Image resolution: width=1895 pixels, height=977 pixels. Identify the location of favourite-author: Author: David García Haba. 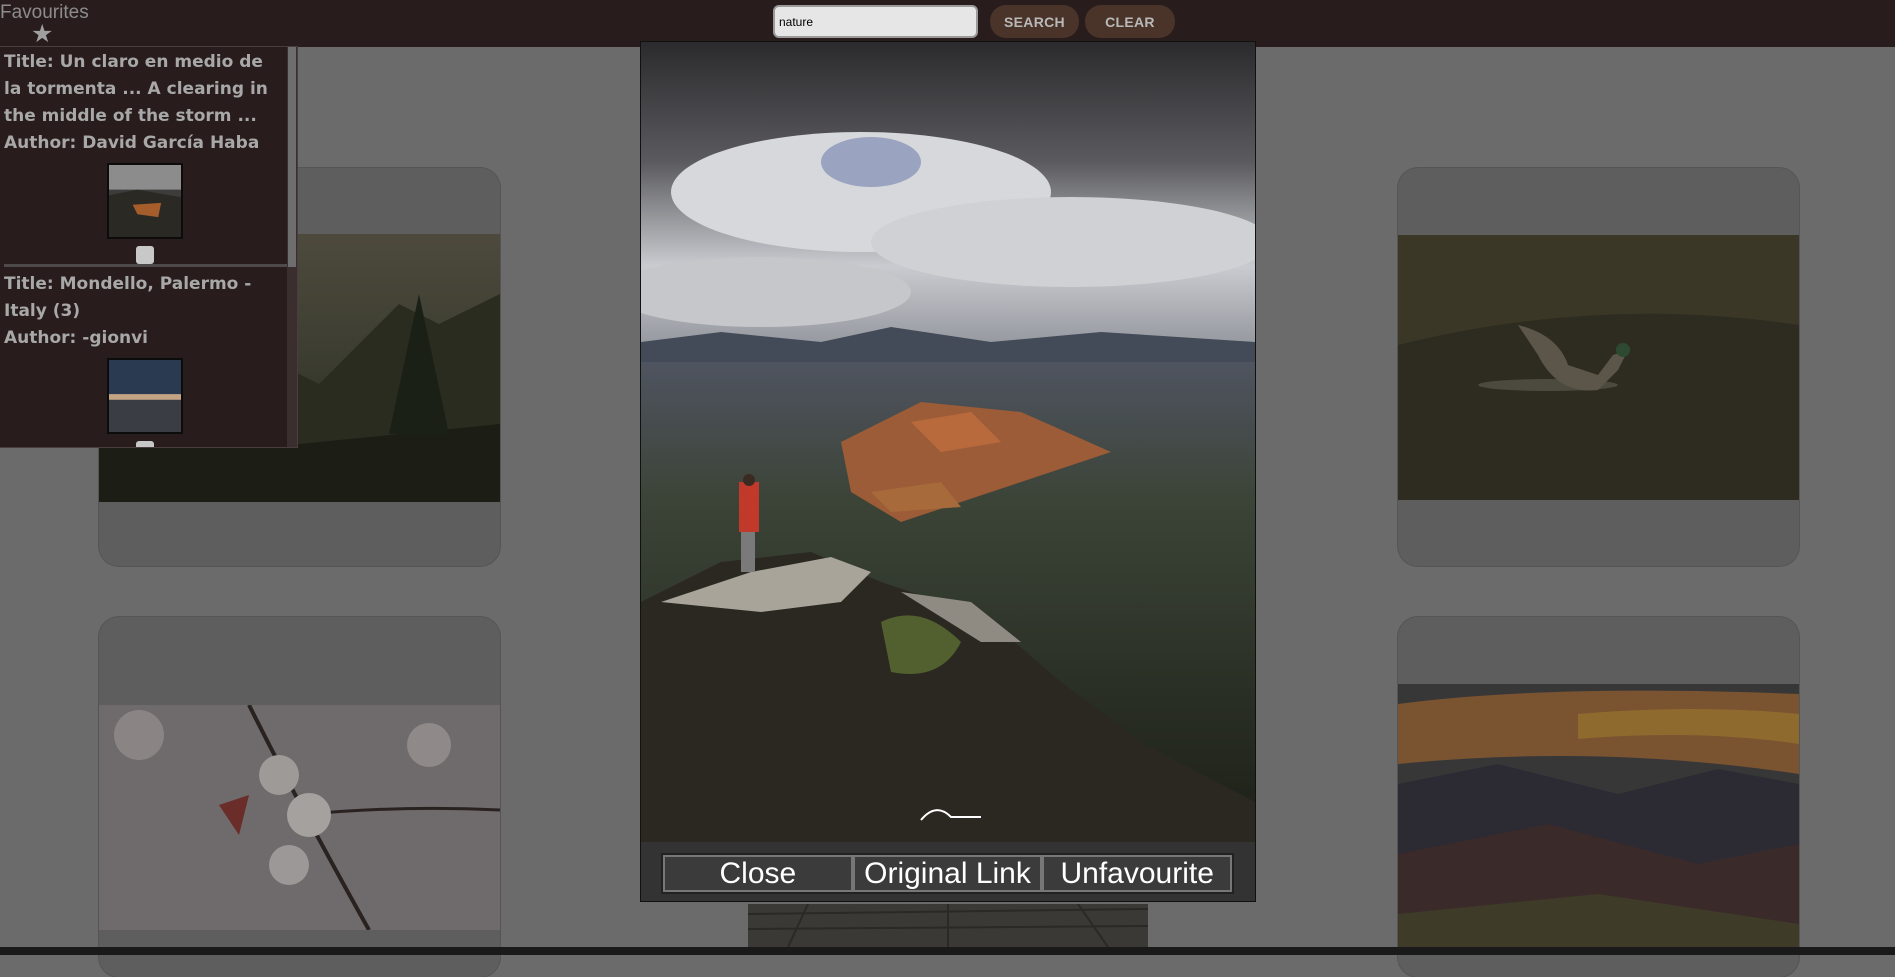
(132, 143).